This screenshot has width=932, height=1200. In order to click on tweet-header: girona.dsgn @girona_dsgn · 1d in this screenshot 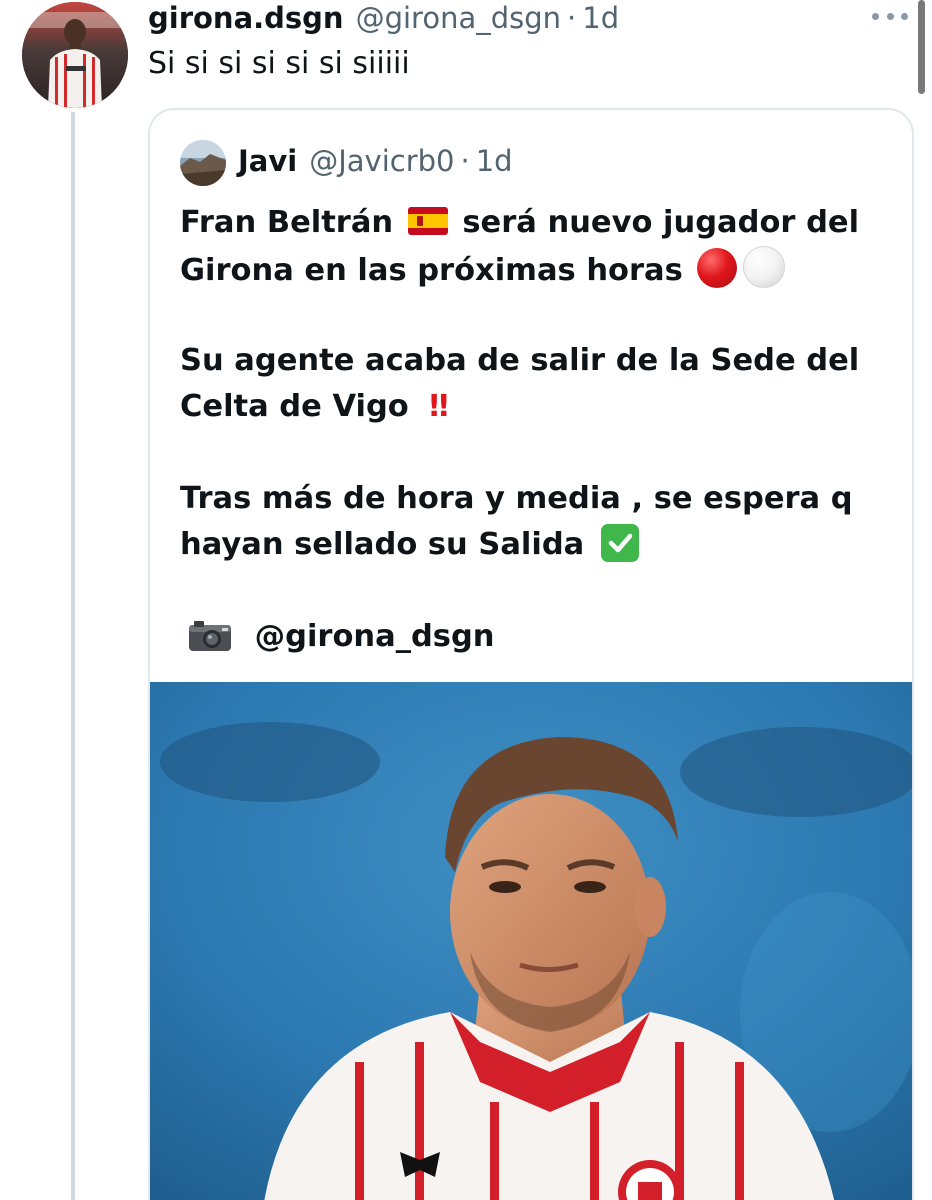, I will do `click(383, 18)`.